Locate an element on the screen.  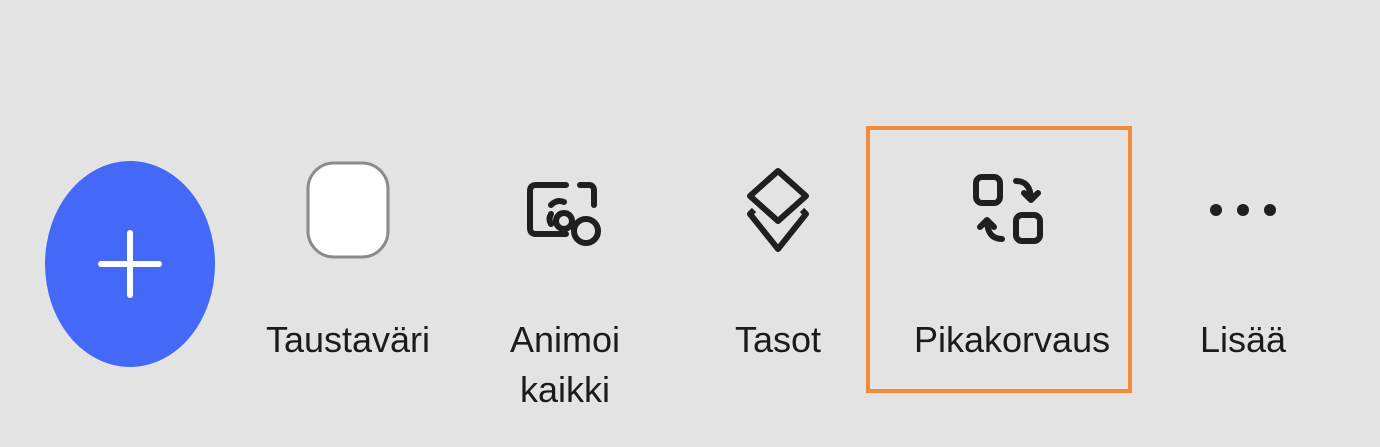
color-swatch-icon is located at coordinates (348, 210).